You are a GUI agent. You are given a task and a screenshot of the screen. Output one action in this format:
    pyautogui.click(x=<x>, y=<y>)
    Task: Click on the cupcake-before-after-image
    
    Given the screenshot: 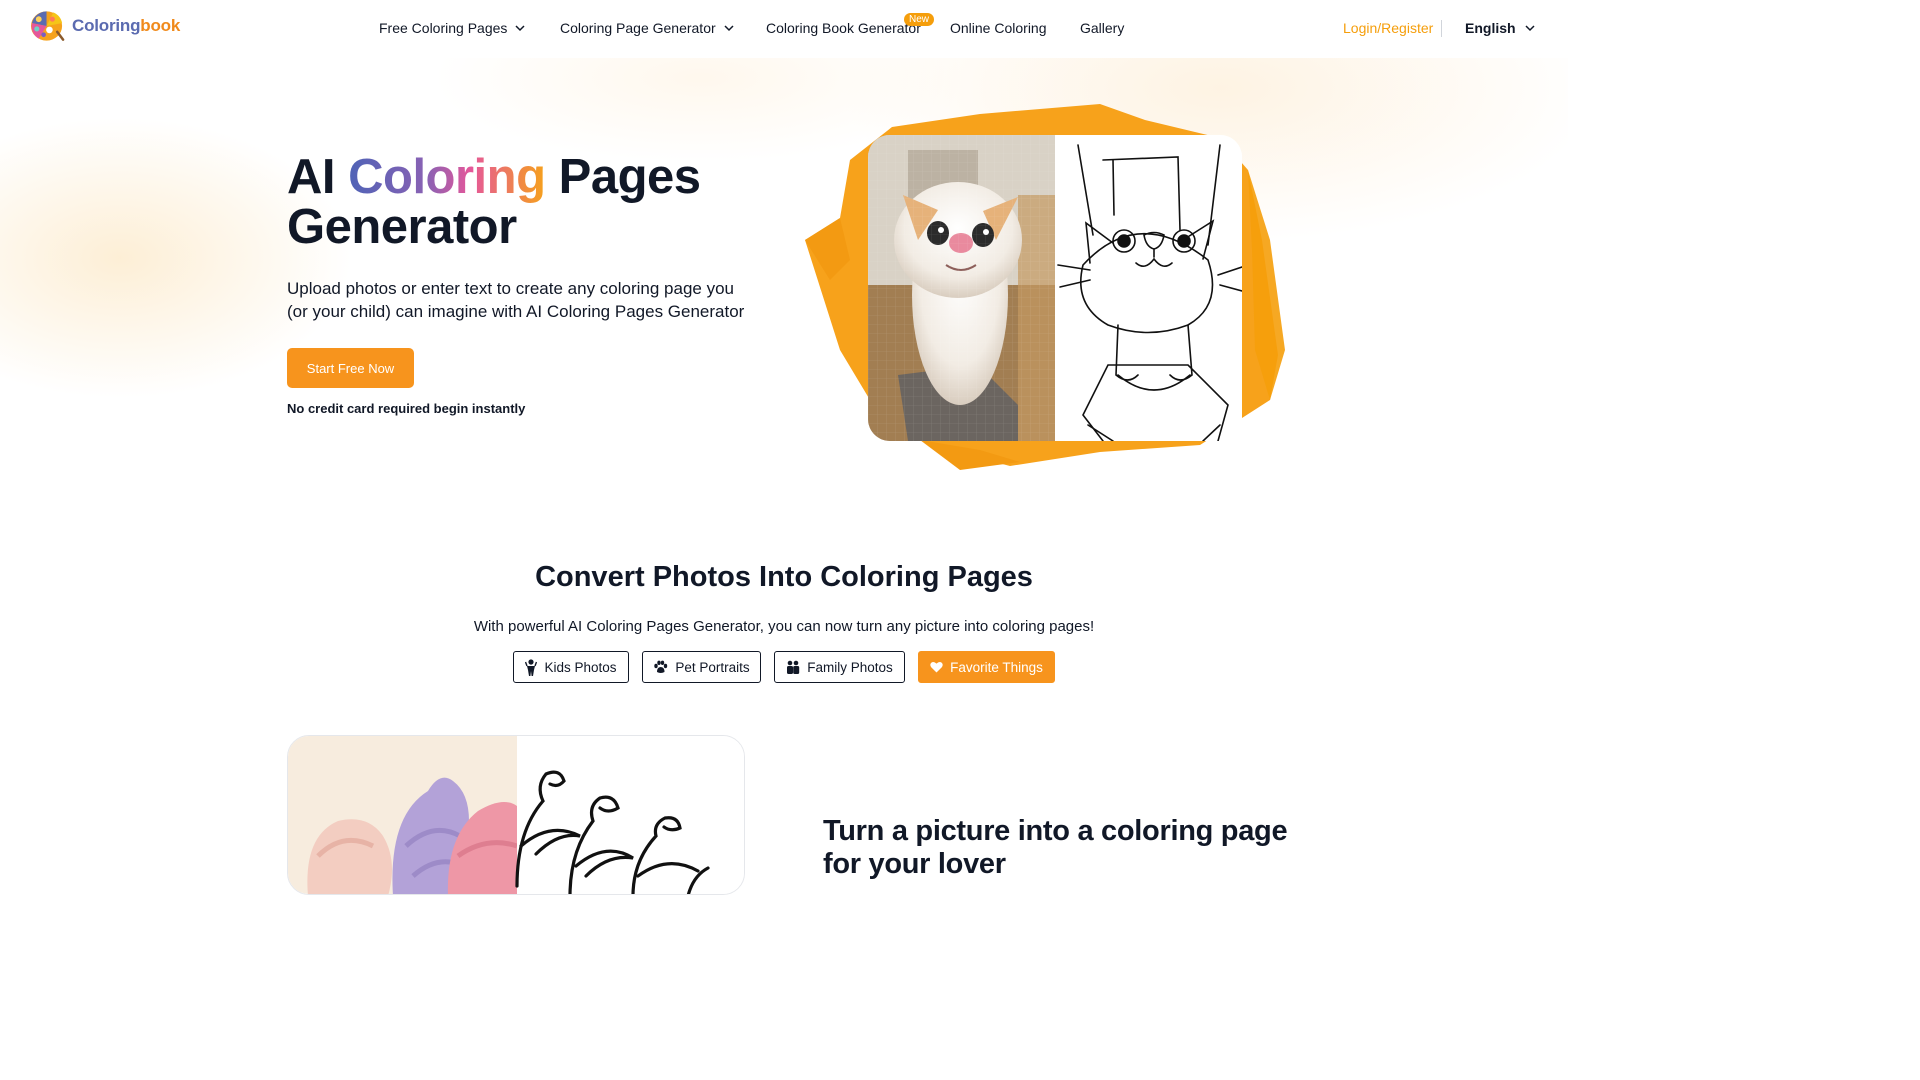 What is the action you would take?
    pyautogui.click(x=516, y=815)
    